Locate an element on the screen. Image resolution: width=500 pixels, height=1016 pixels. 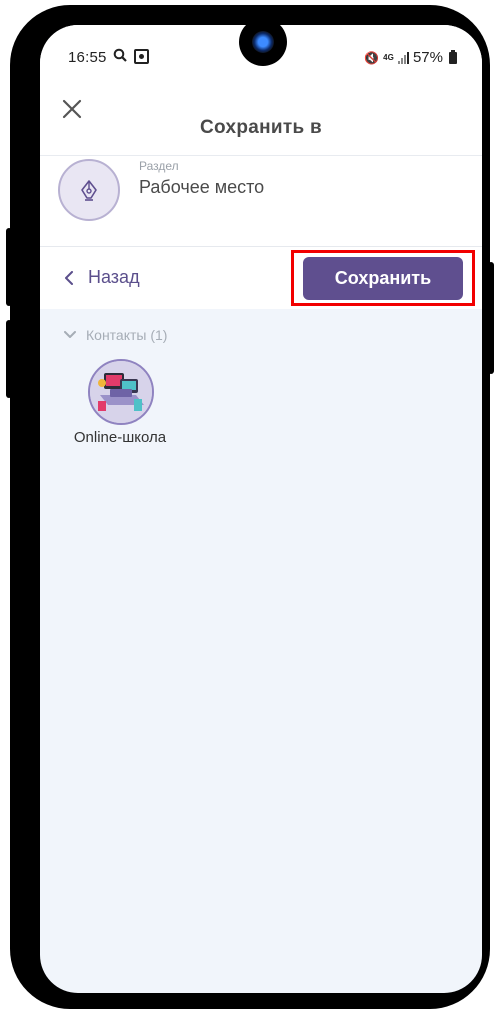
action-bar: Назад Сохранить is located at coordinates (261, 278).